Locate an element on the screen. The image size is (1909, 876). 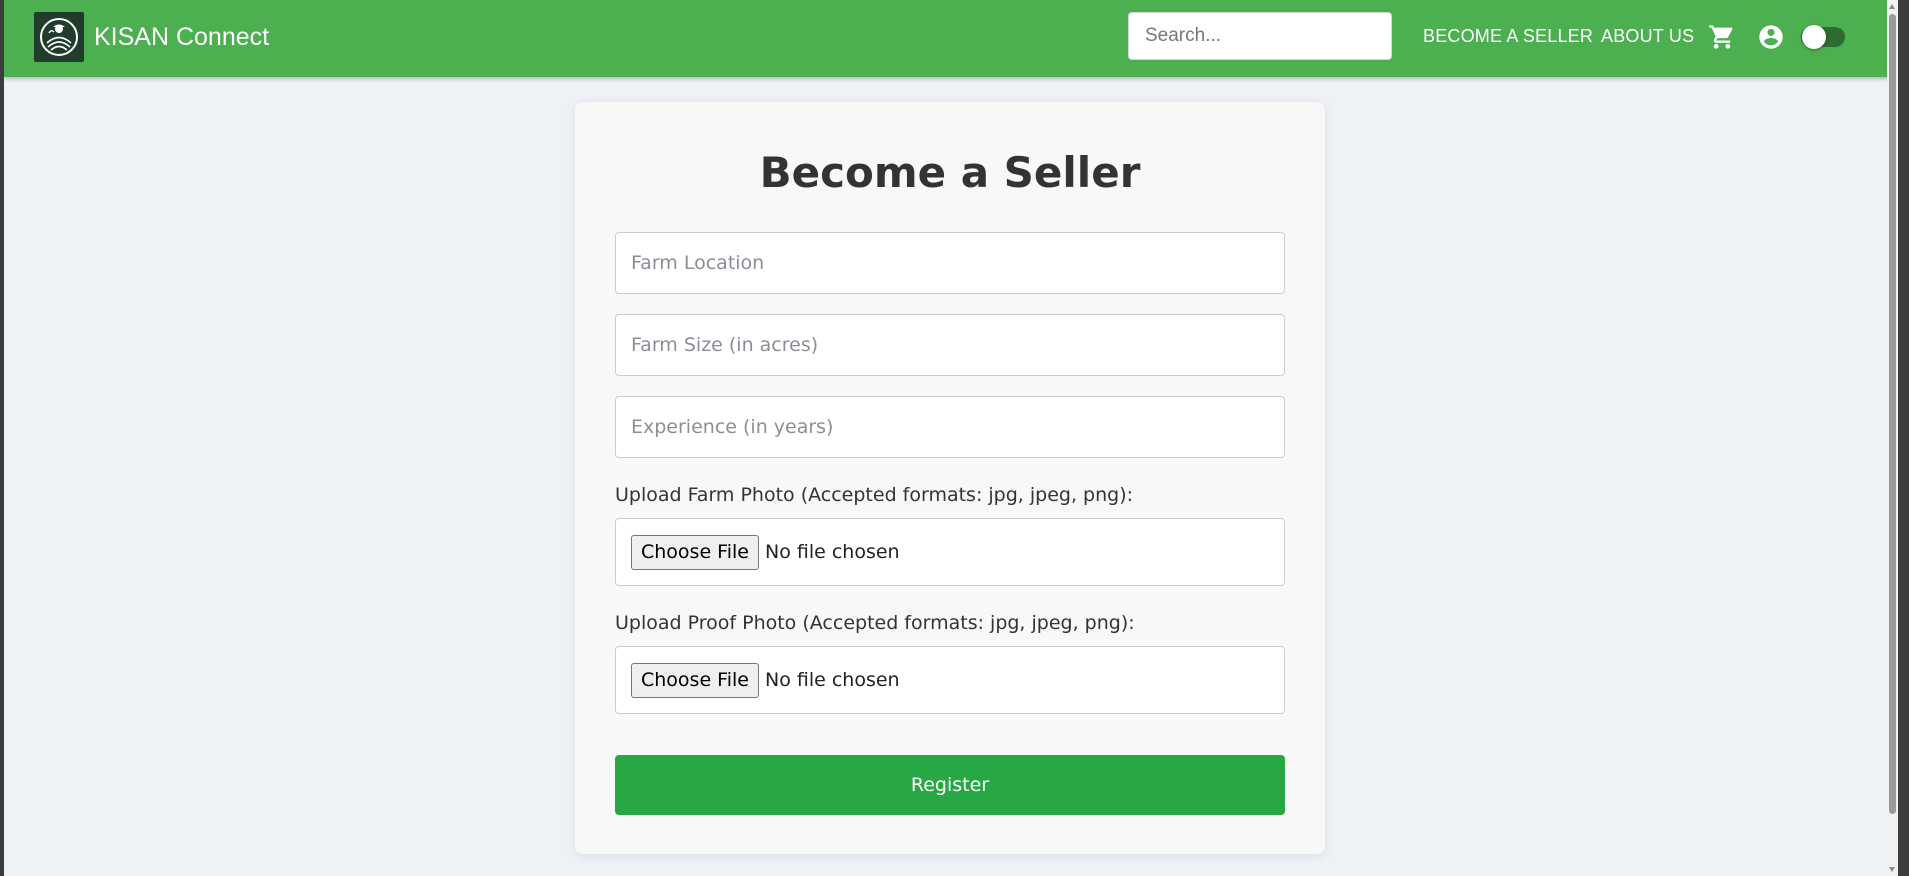
toggle-knob is located at coordinates (1814, 37).